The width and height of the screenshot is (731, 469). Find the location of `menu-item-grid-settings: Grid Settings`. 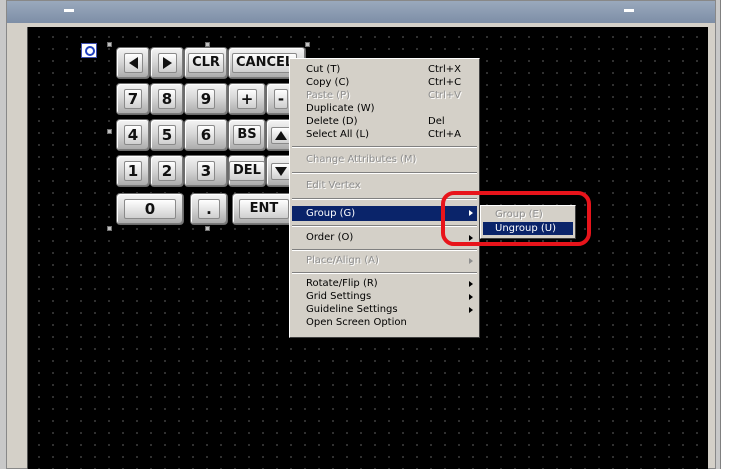

menu-item-grid-settings: Grid Settings is located at coordinates (384, 297).